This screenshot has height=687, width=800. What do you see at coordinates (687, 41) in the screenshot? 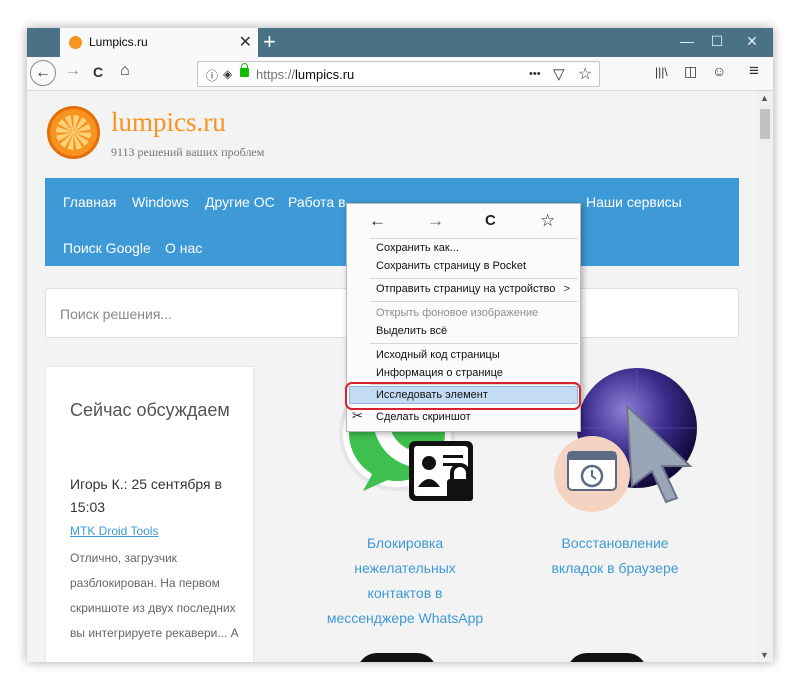
I see `minimize-button: —` at bounding box center [687, 41].